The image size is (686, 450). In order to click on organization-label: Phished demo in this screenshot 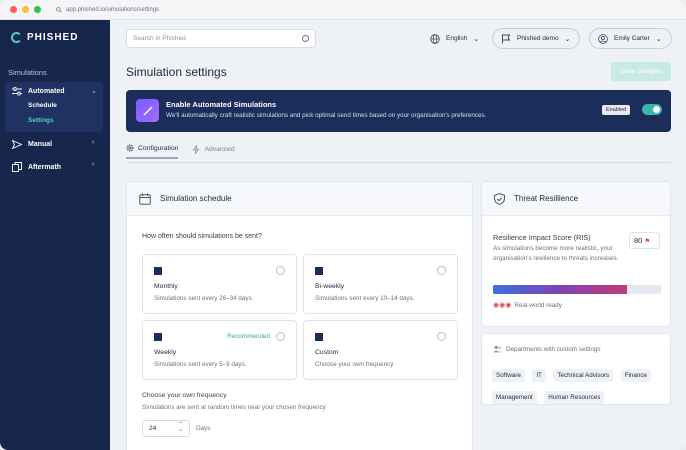, I will do `click(538, 38)`.